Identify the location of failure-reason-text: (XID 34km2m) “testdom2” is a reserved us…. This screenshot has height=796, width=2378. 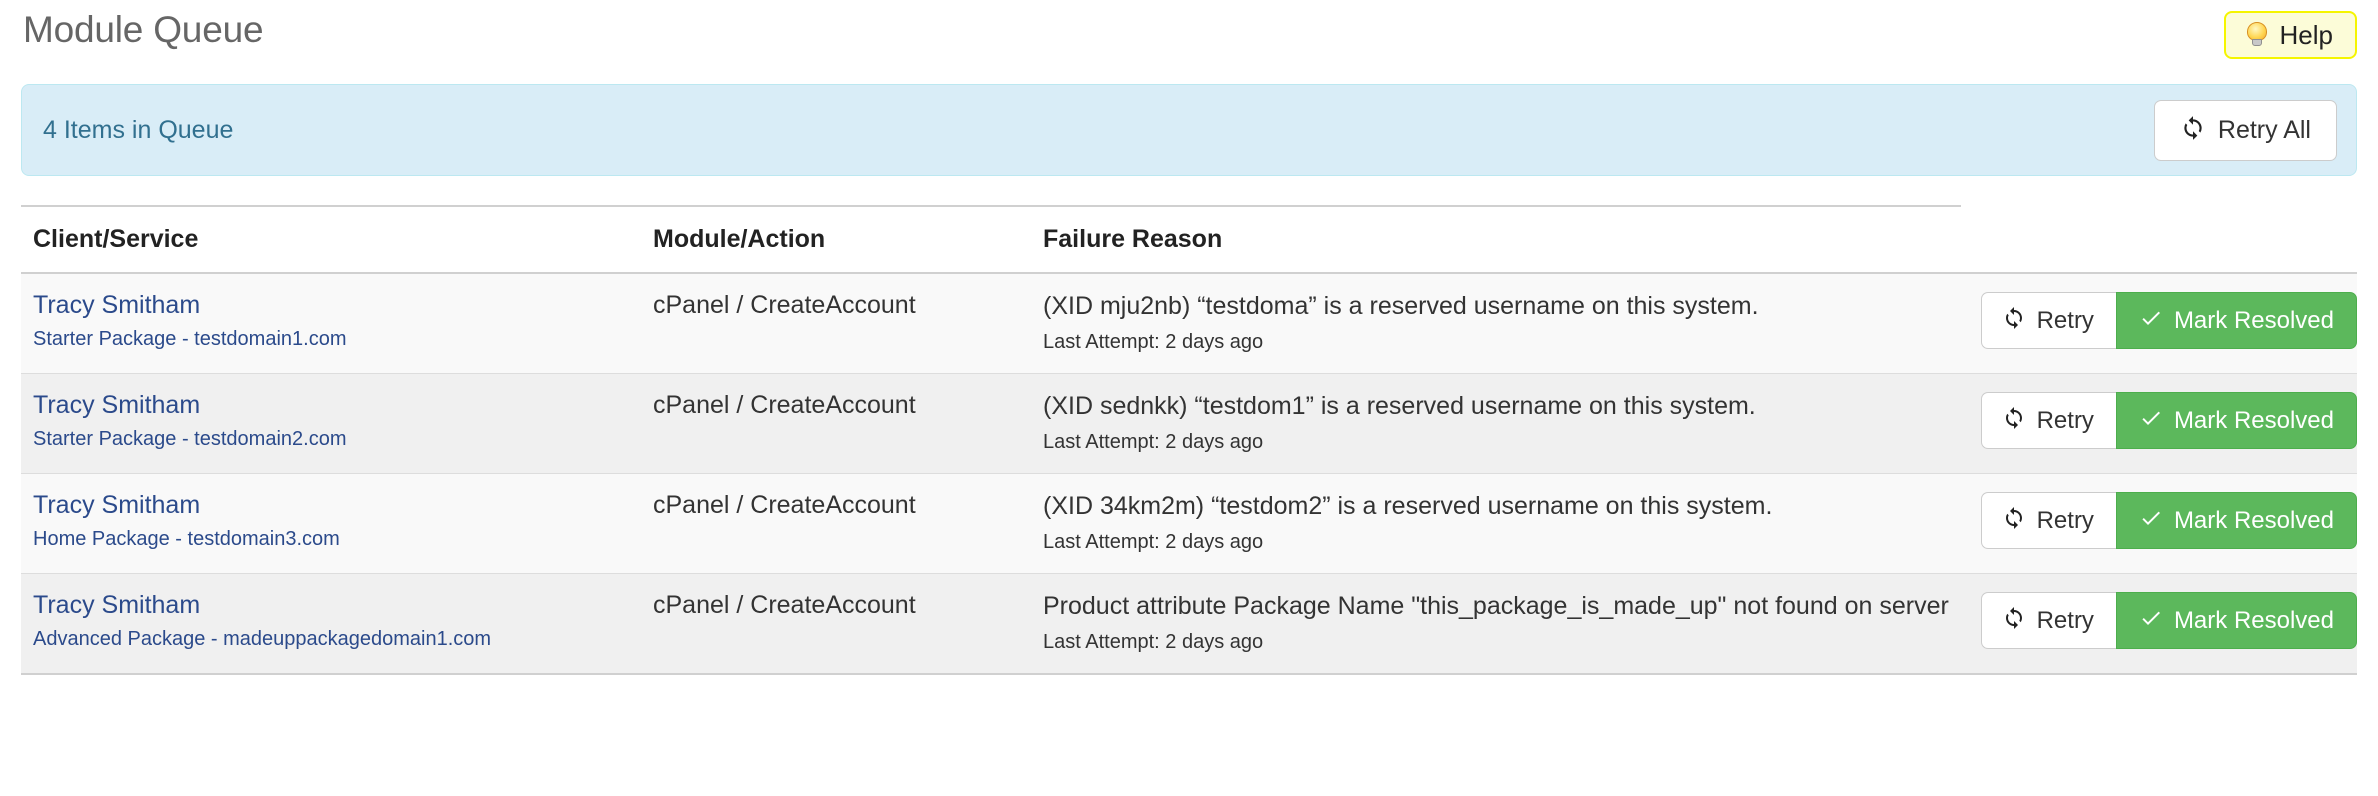
(1408, 506).